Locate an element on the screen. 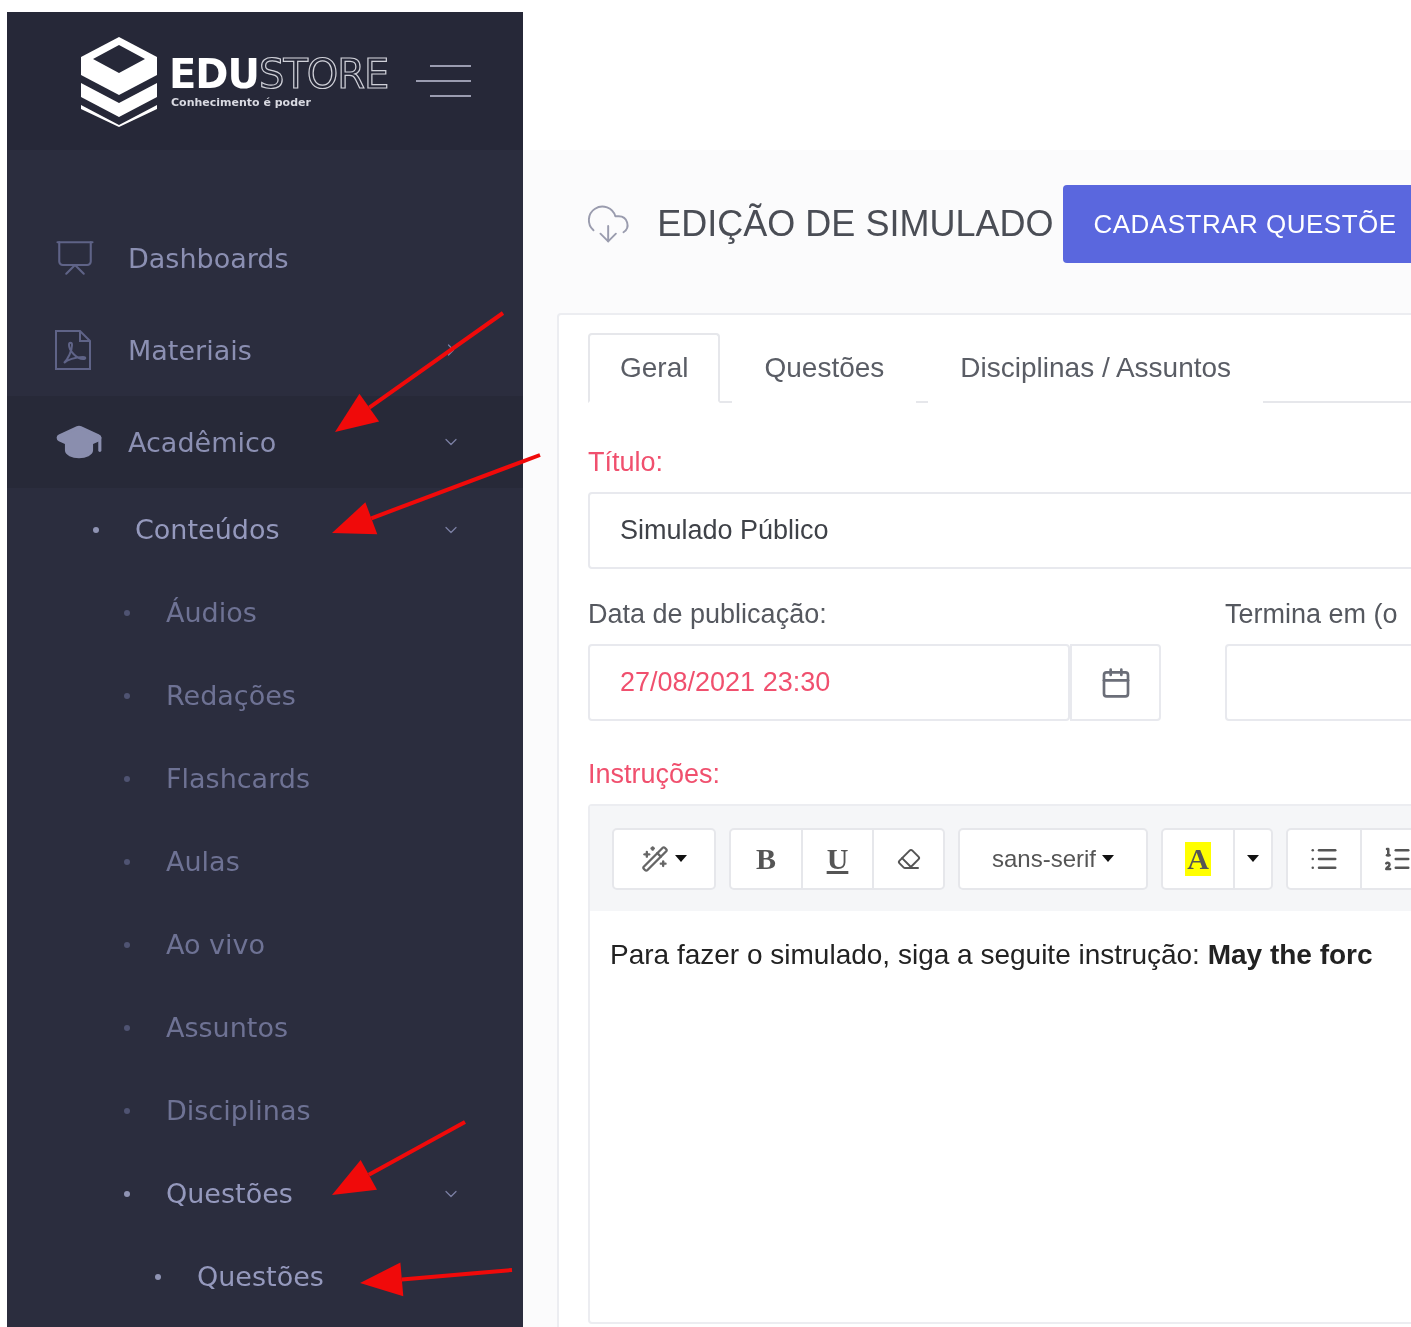 The image size is (1411, 1327). menu-item: Áudios is located at coordinates (313, 612).